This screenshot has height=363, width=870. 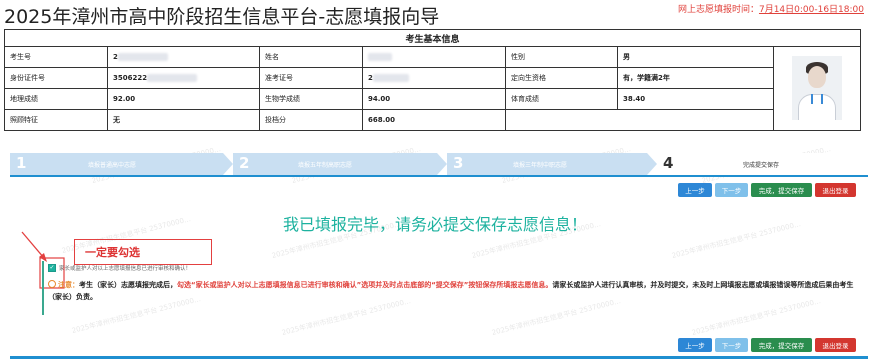 I want to click on prev-step-button-bottom: 上一步, so click(x=695, y=345).